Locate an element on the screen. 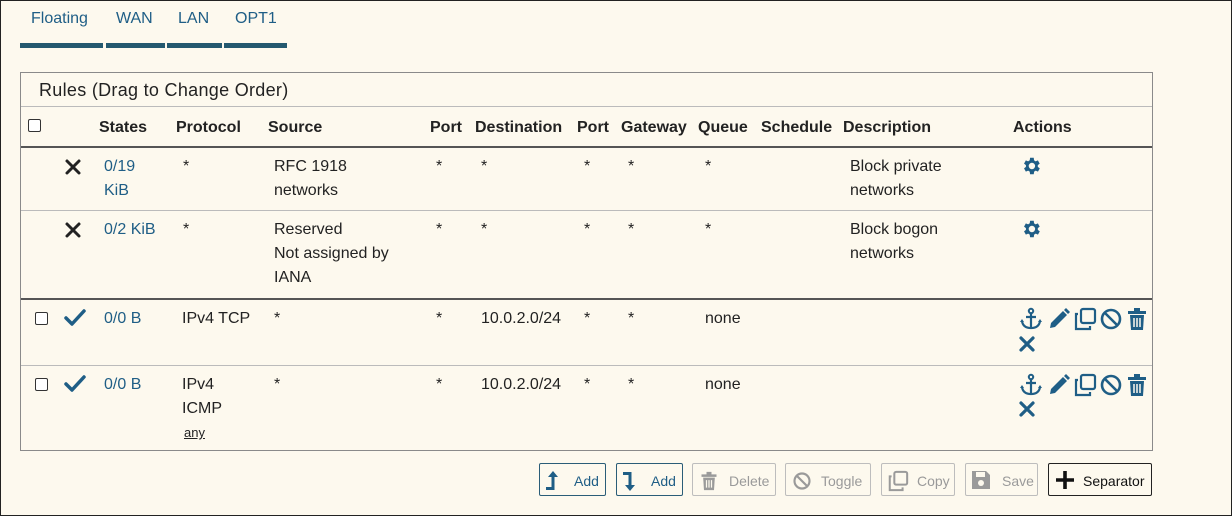  column-header-queue: Queue is located at coordinates (723, 128).